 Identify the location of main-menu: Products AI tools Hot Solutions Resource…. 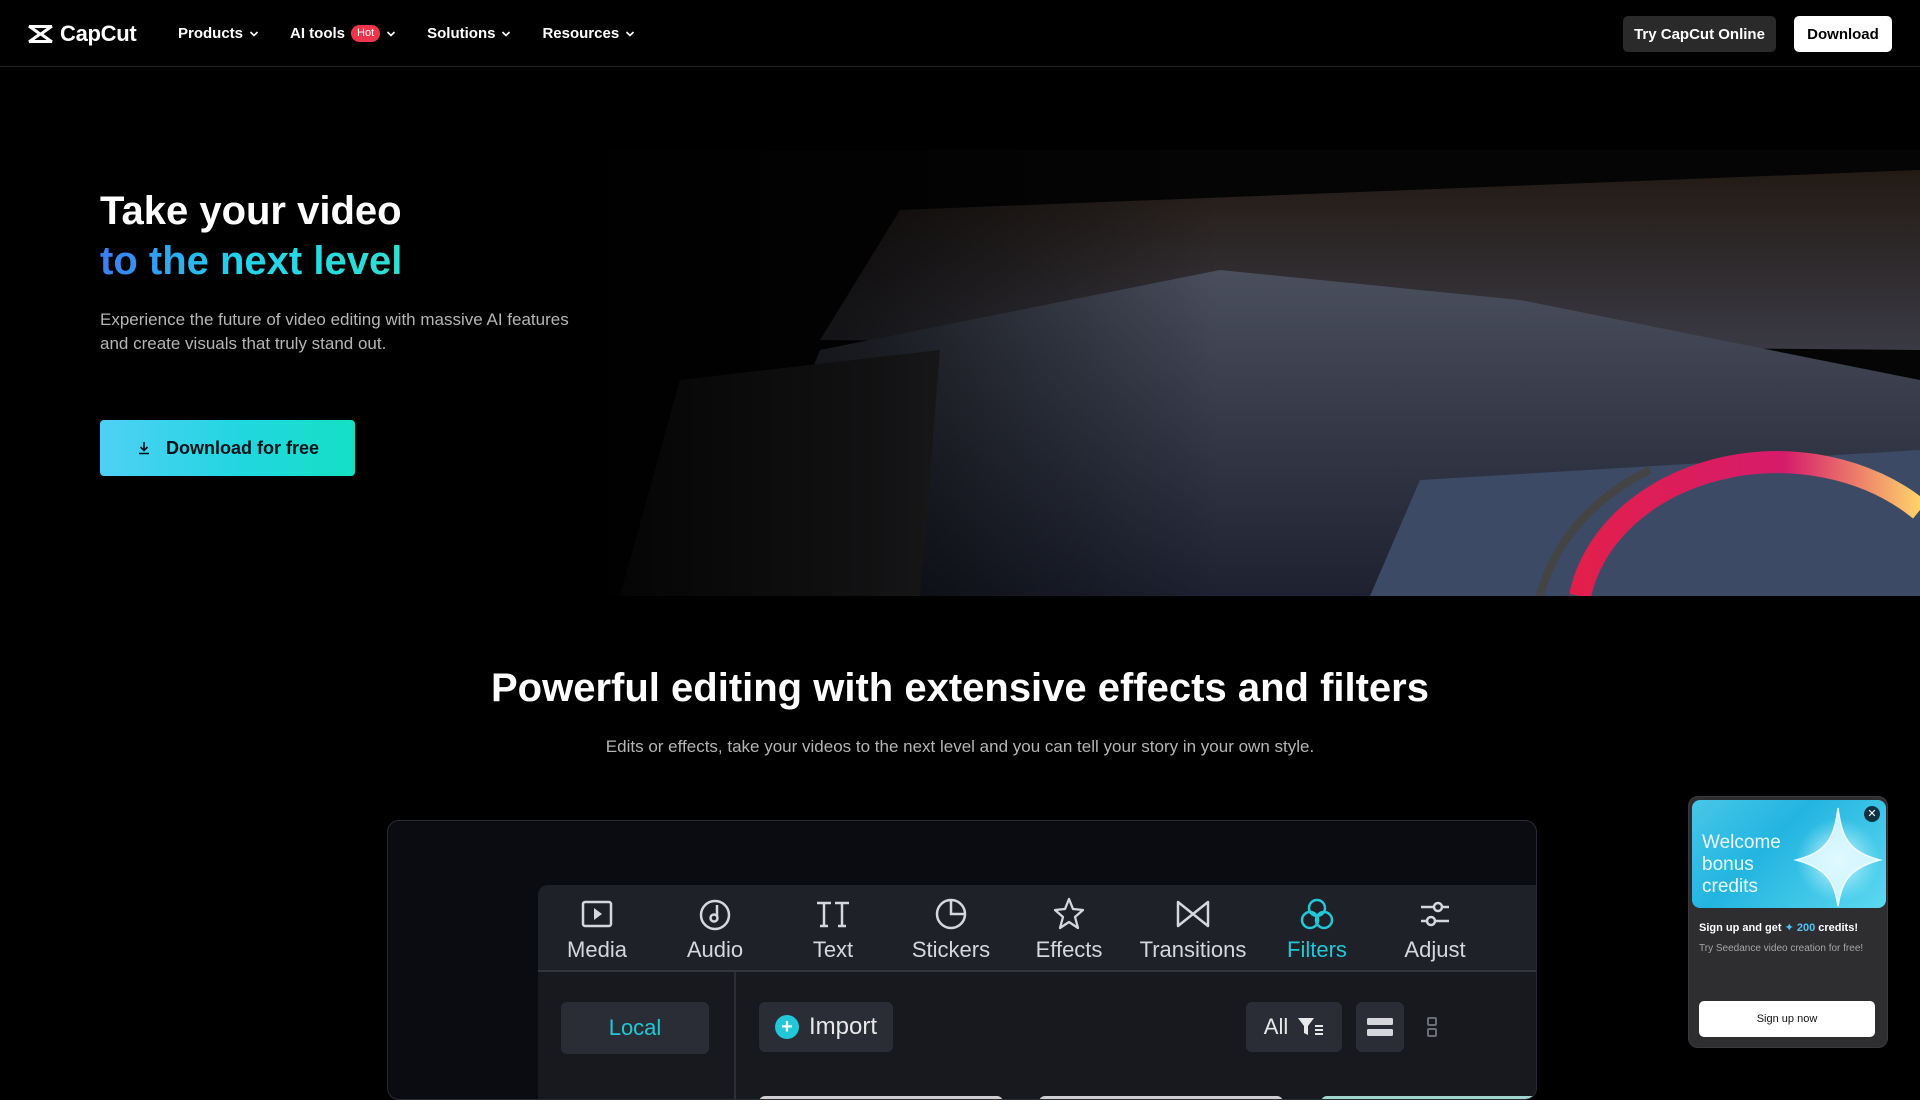
(422, 33).